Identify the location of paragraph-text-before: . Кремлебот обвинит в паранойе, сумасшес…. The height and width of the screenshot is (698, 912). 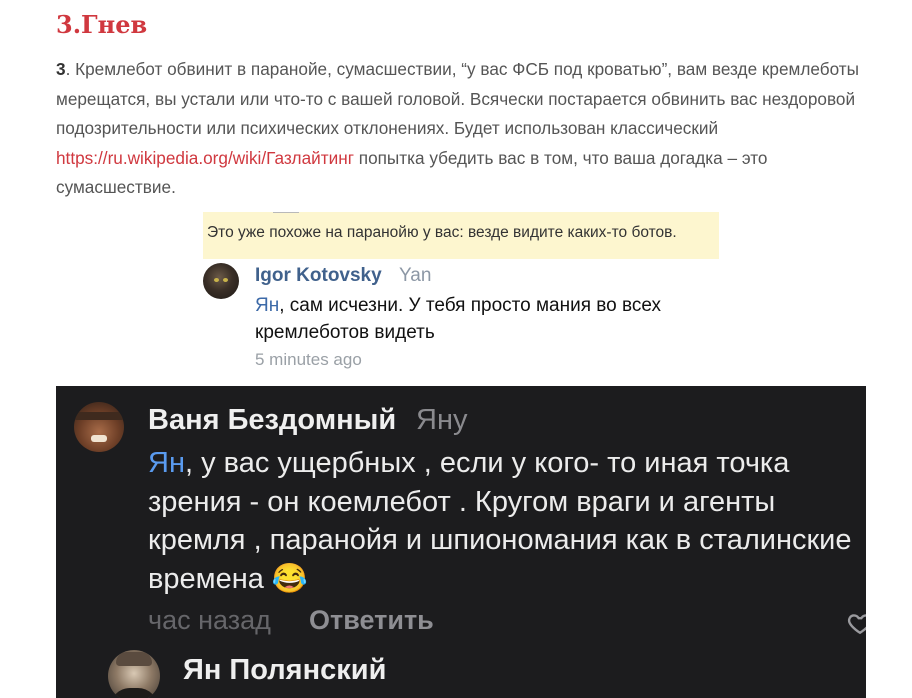
(458, 98).